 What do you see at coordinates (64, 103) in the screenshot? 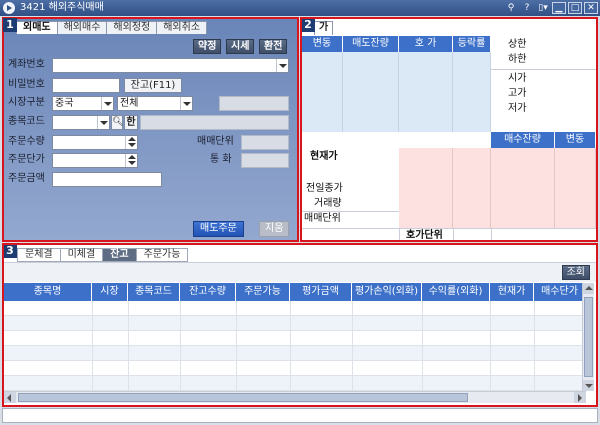
I see `market-value: 중국` at bounding box center [64, 103].